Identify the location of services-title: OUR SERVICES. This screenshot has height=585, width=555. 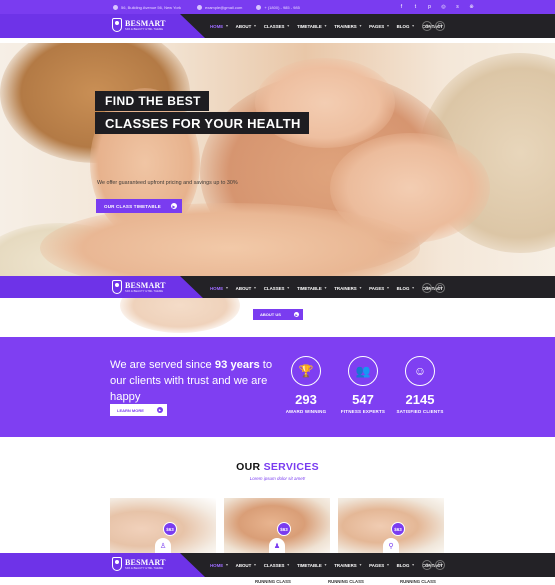
(277, 467).